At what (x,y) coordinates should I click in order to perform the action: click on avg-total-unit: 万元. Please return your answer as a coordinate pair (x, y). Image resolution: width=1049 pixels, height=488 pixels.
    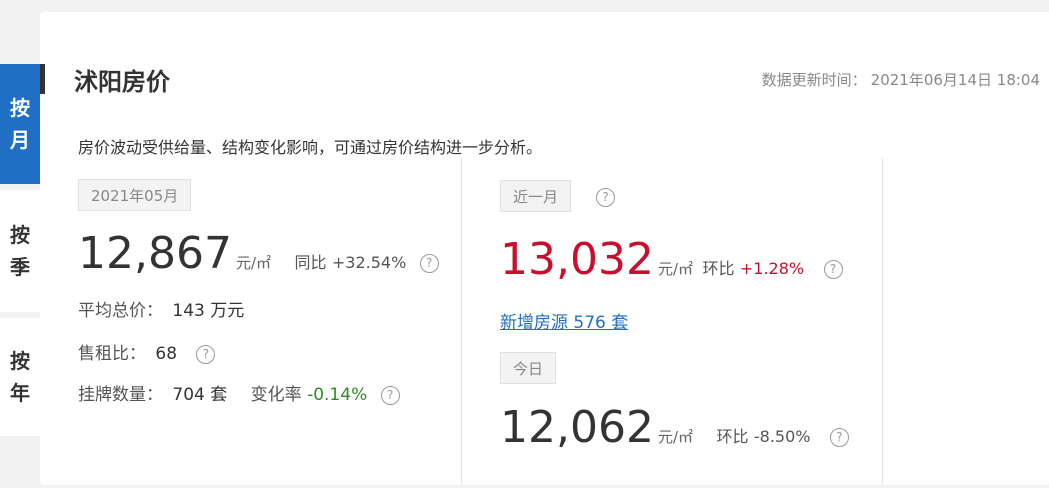
    Looking at the image, I should click on (227, 311).